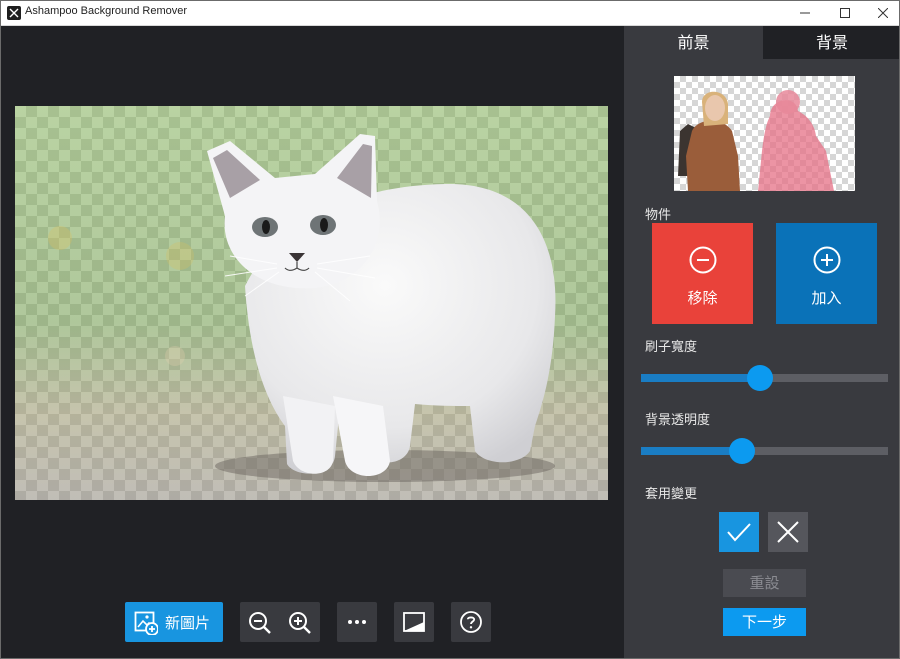 This screenshot has height=659, width=900. Describe the element at coordinates (827, 260) in the screenshot. I see `plus-circle-icon` at that location.